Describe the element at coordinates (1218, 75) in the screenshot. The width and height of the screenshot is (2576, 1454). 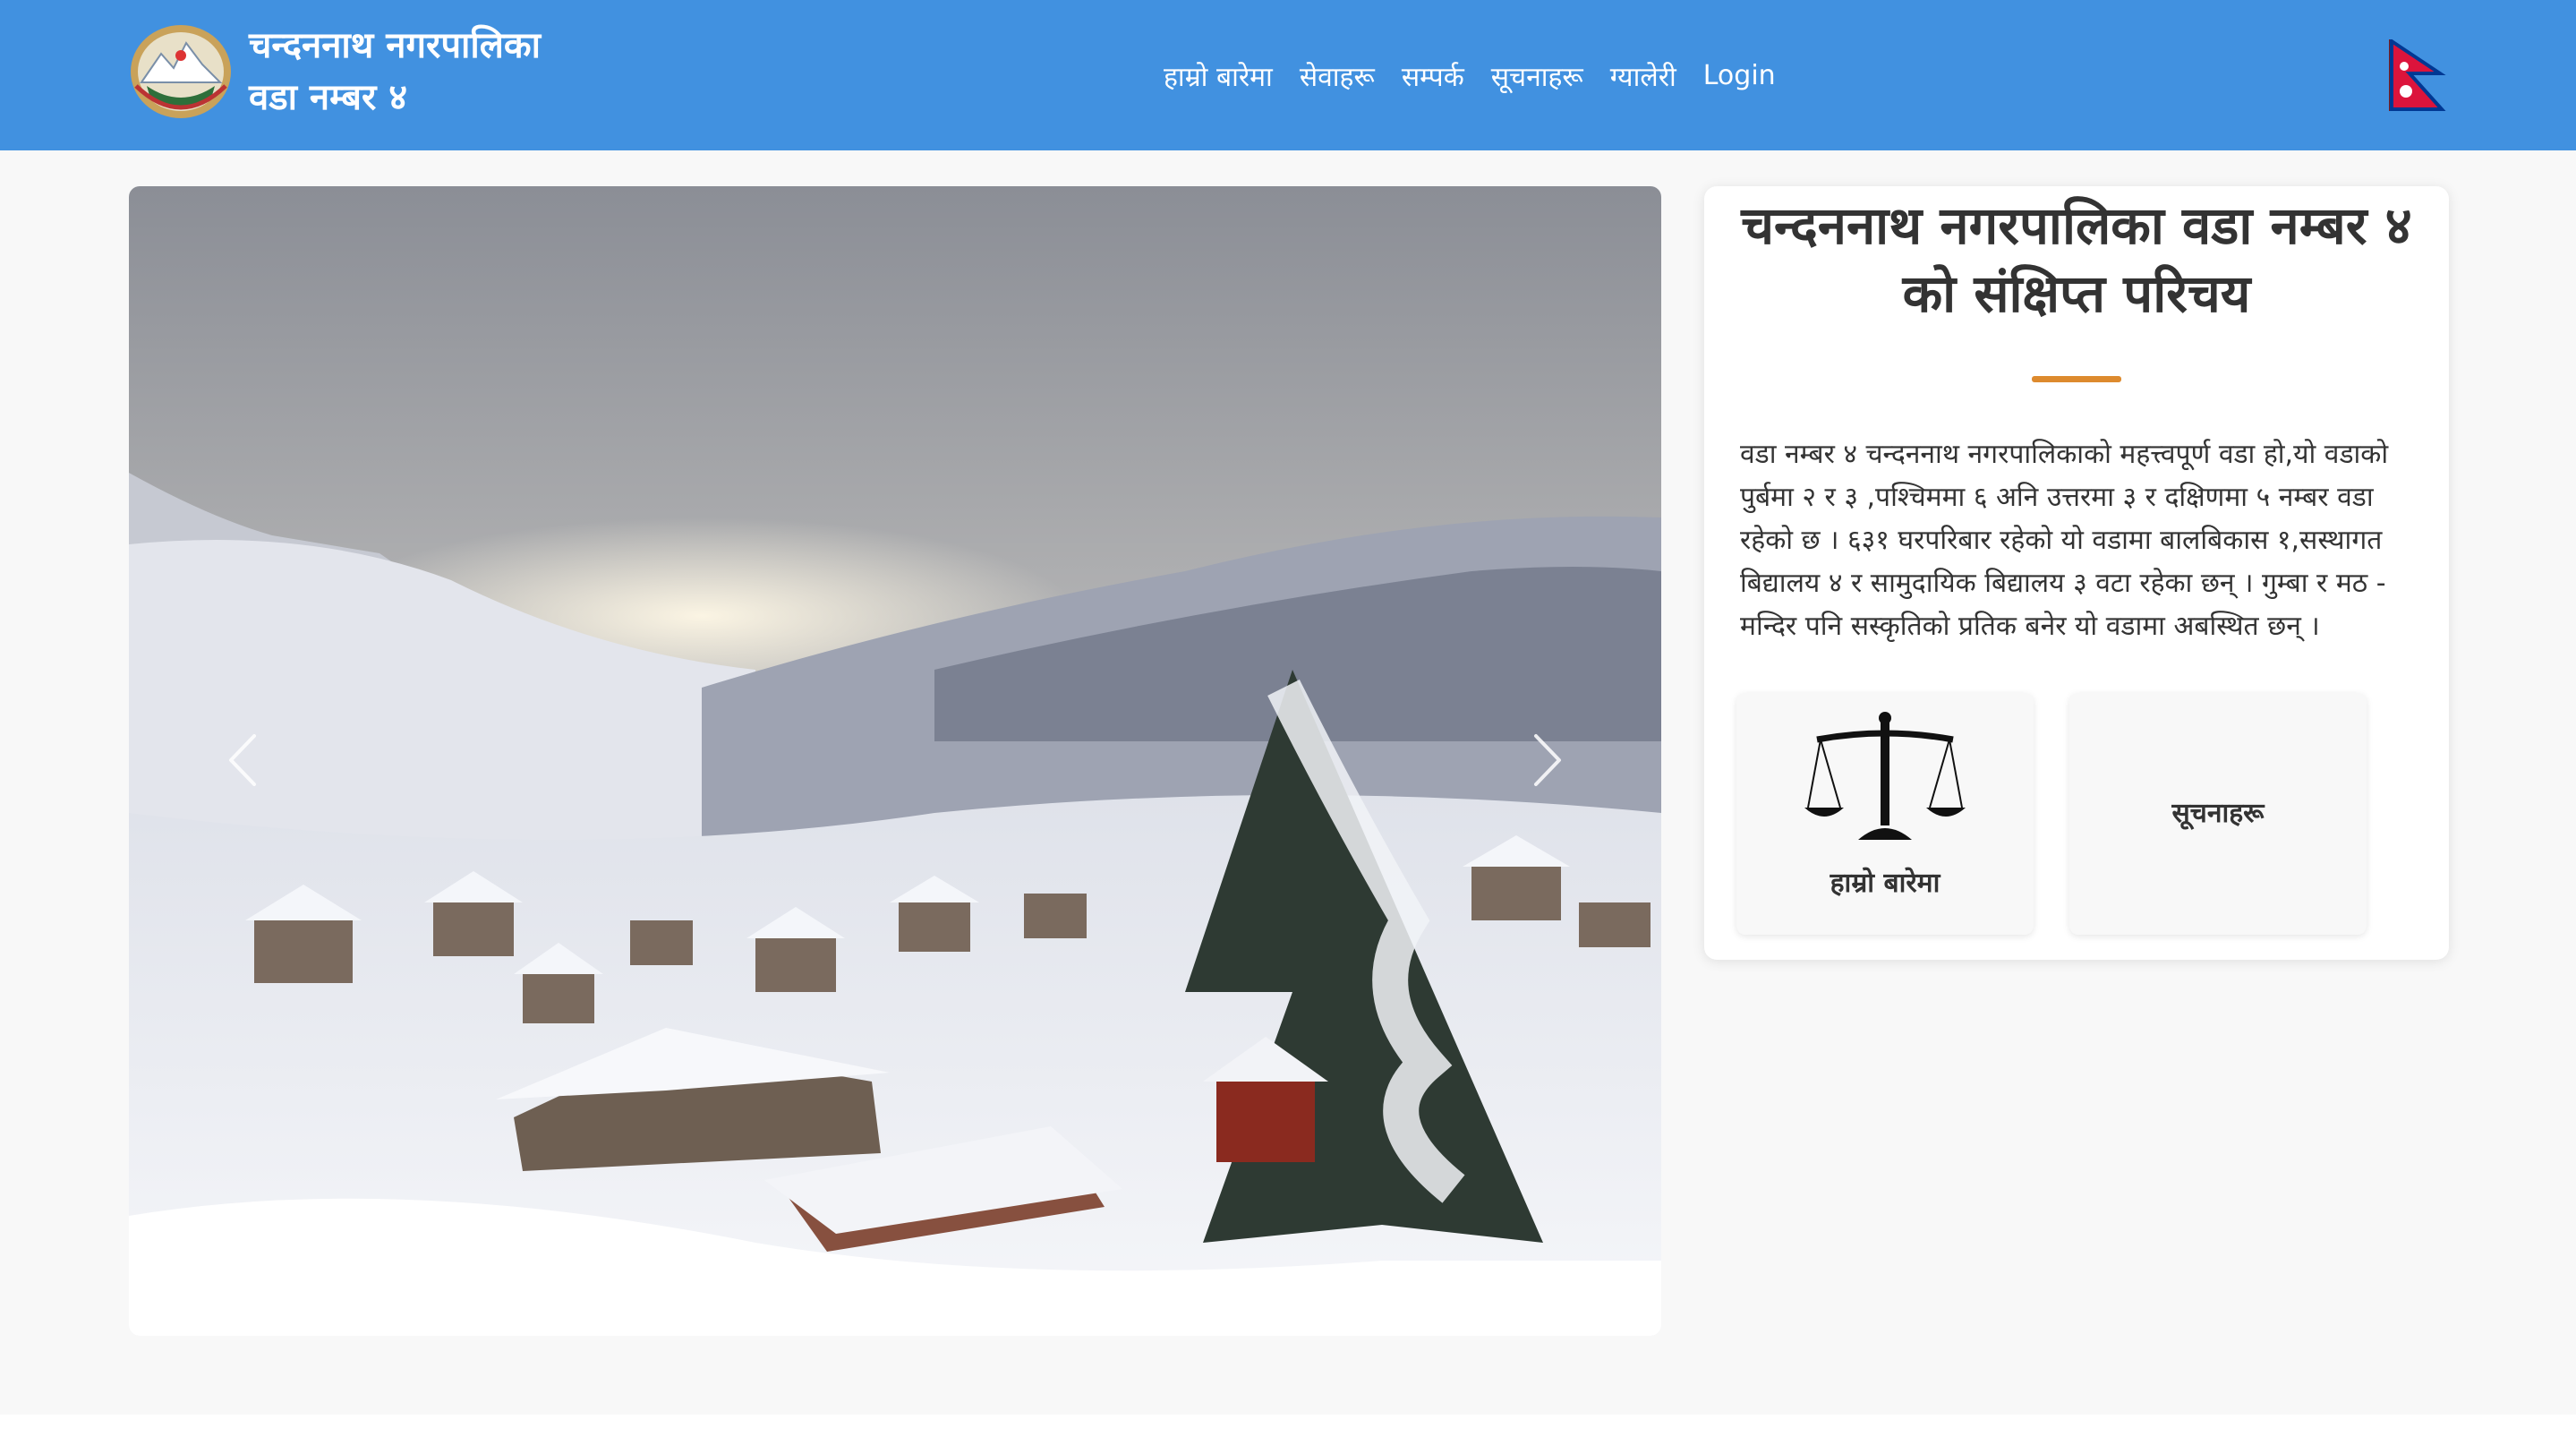
I see `nav-link-about: हाम्रो बारेमा` at that location.